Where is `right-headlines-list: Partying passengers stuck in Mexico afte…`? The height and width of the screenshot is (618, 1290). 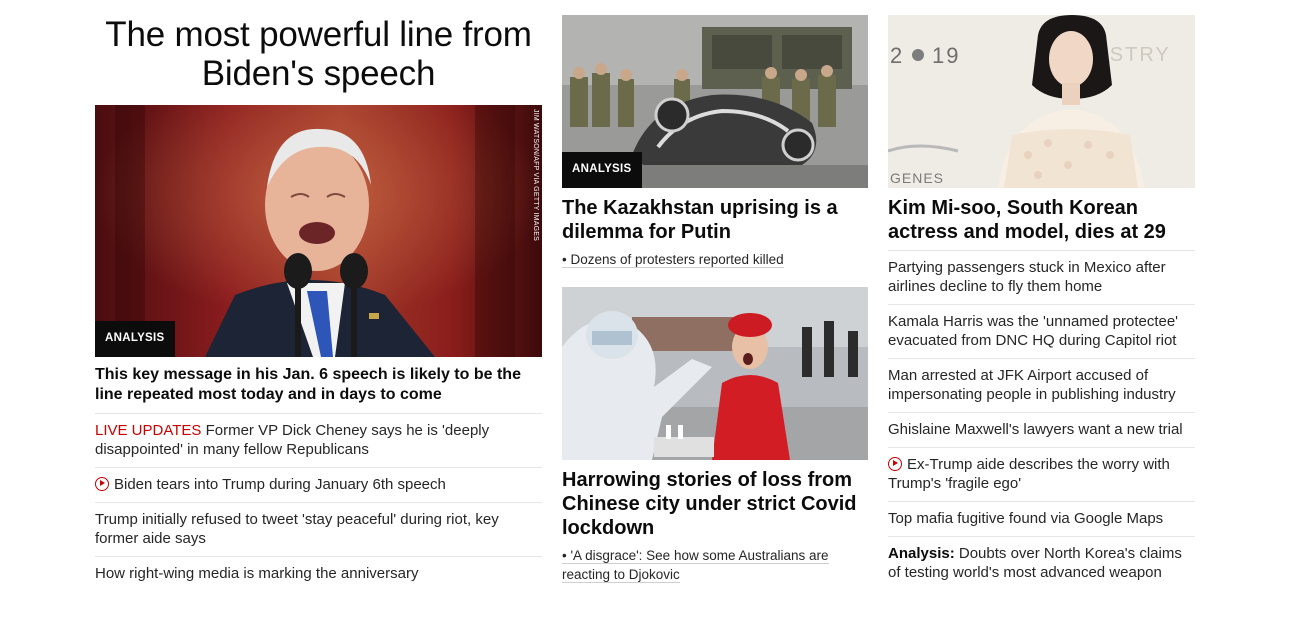
right-headlines-list: Partying passengers stuck in Mexico afte… is located at coordinates (1041, 420).